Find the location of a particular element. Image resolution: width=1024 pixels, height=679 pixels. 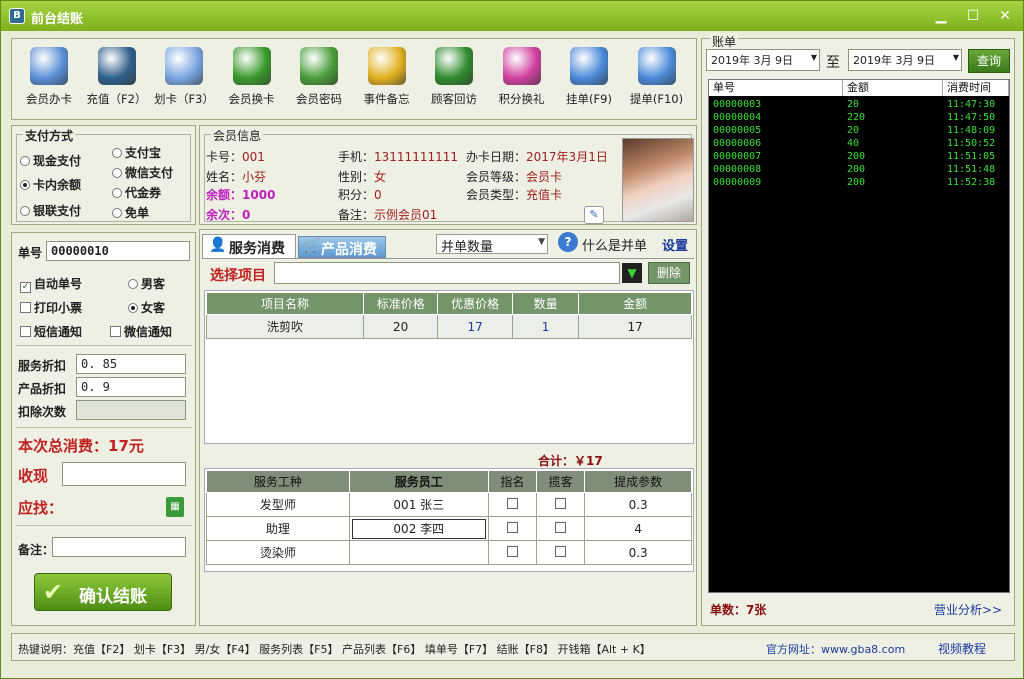

payment-option-0: 现金支付 is located at coordinates (50, 160).